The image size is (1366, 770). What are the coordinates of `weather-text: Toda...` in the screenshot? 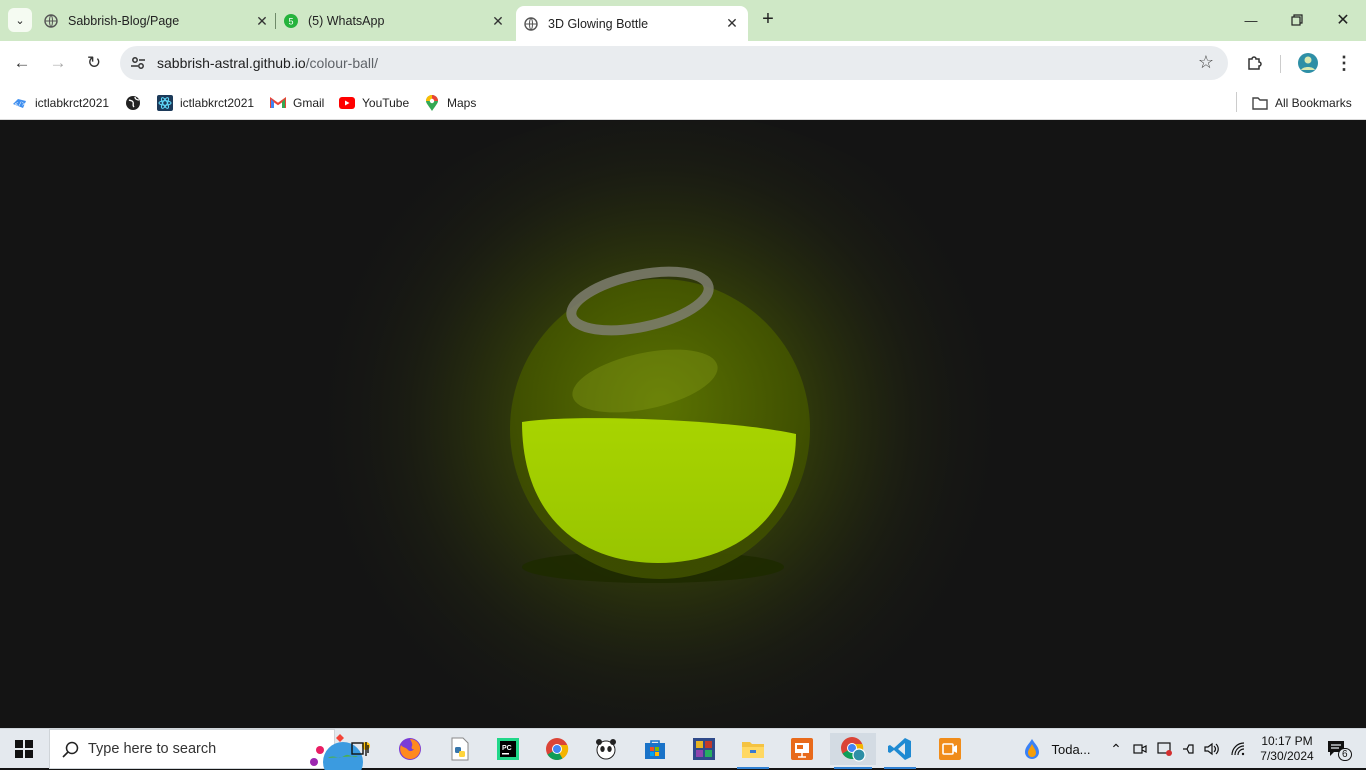 It's located at (1071, 749).